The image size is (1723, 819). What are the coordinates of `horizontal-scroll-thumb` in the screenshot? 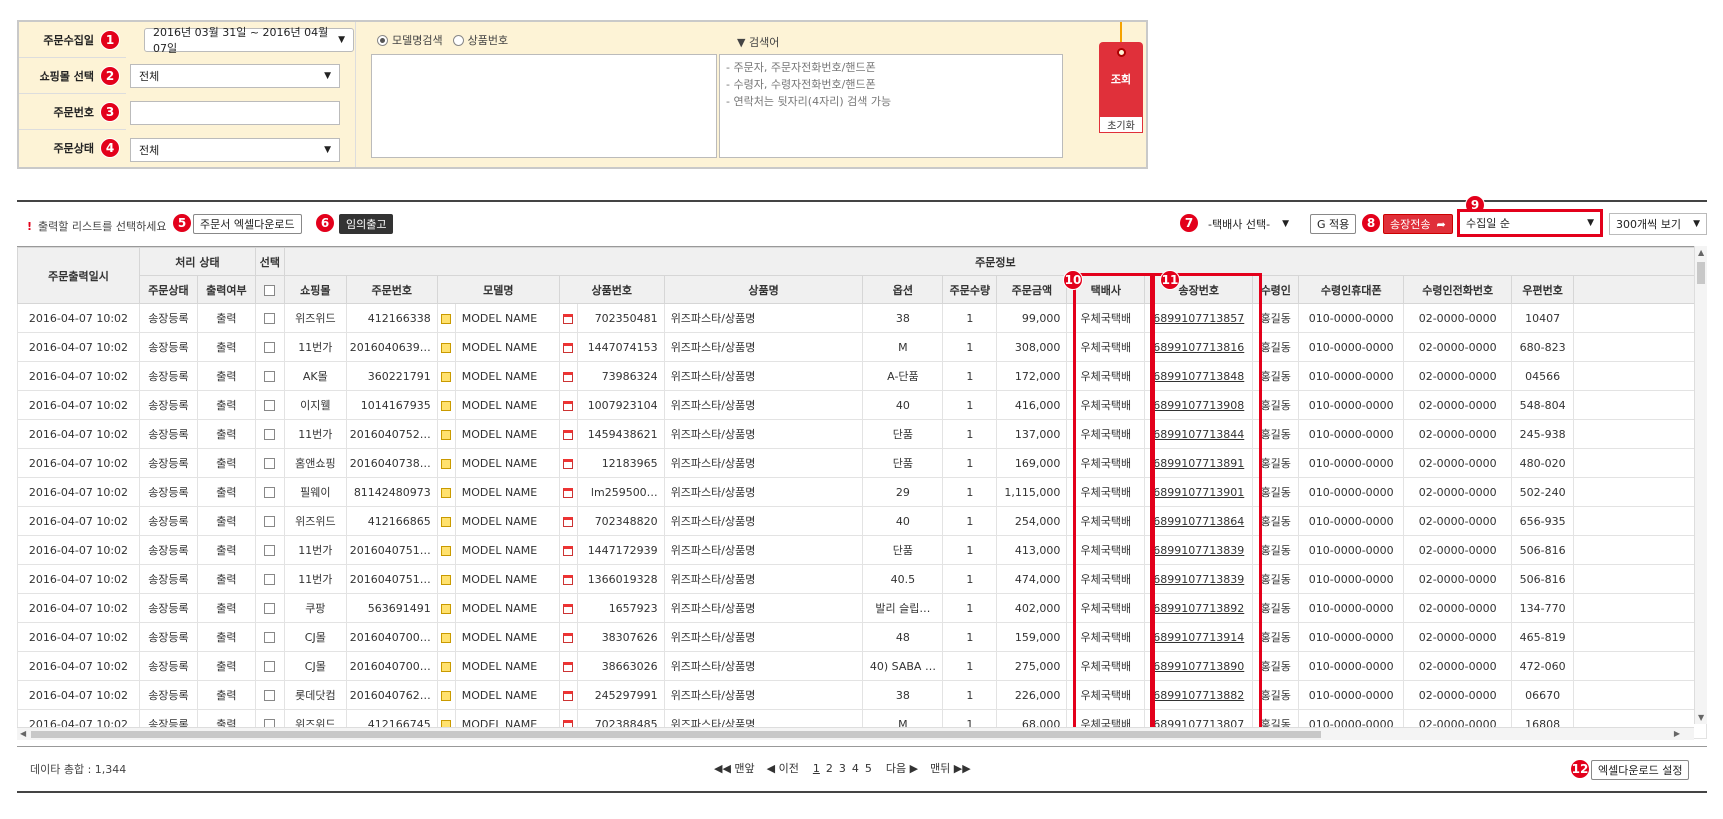 It's located at (676, 734).